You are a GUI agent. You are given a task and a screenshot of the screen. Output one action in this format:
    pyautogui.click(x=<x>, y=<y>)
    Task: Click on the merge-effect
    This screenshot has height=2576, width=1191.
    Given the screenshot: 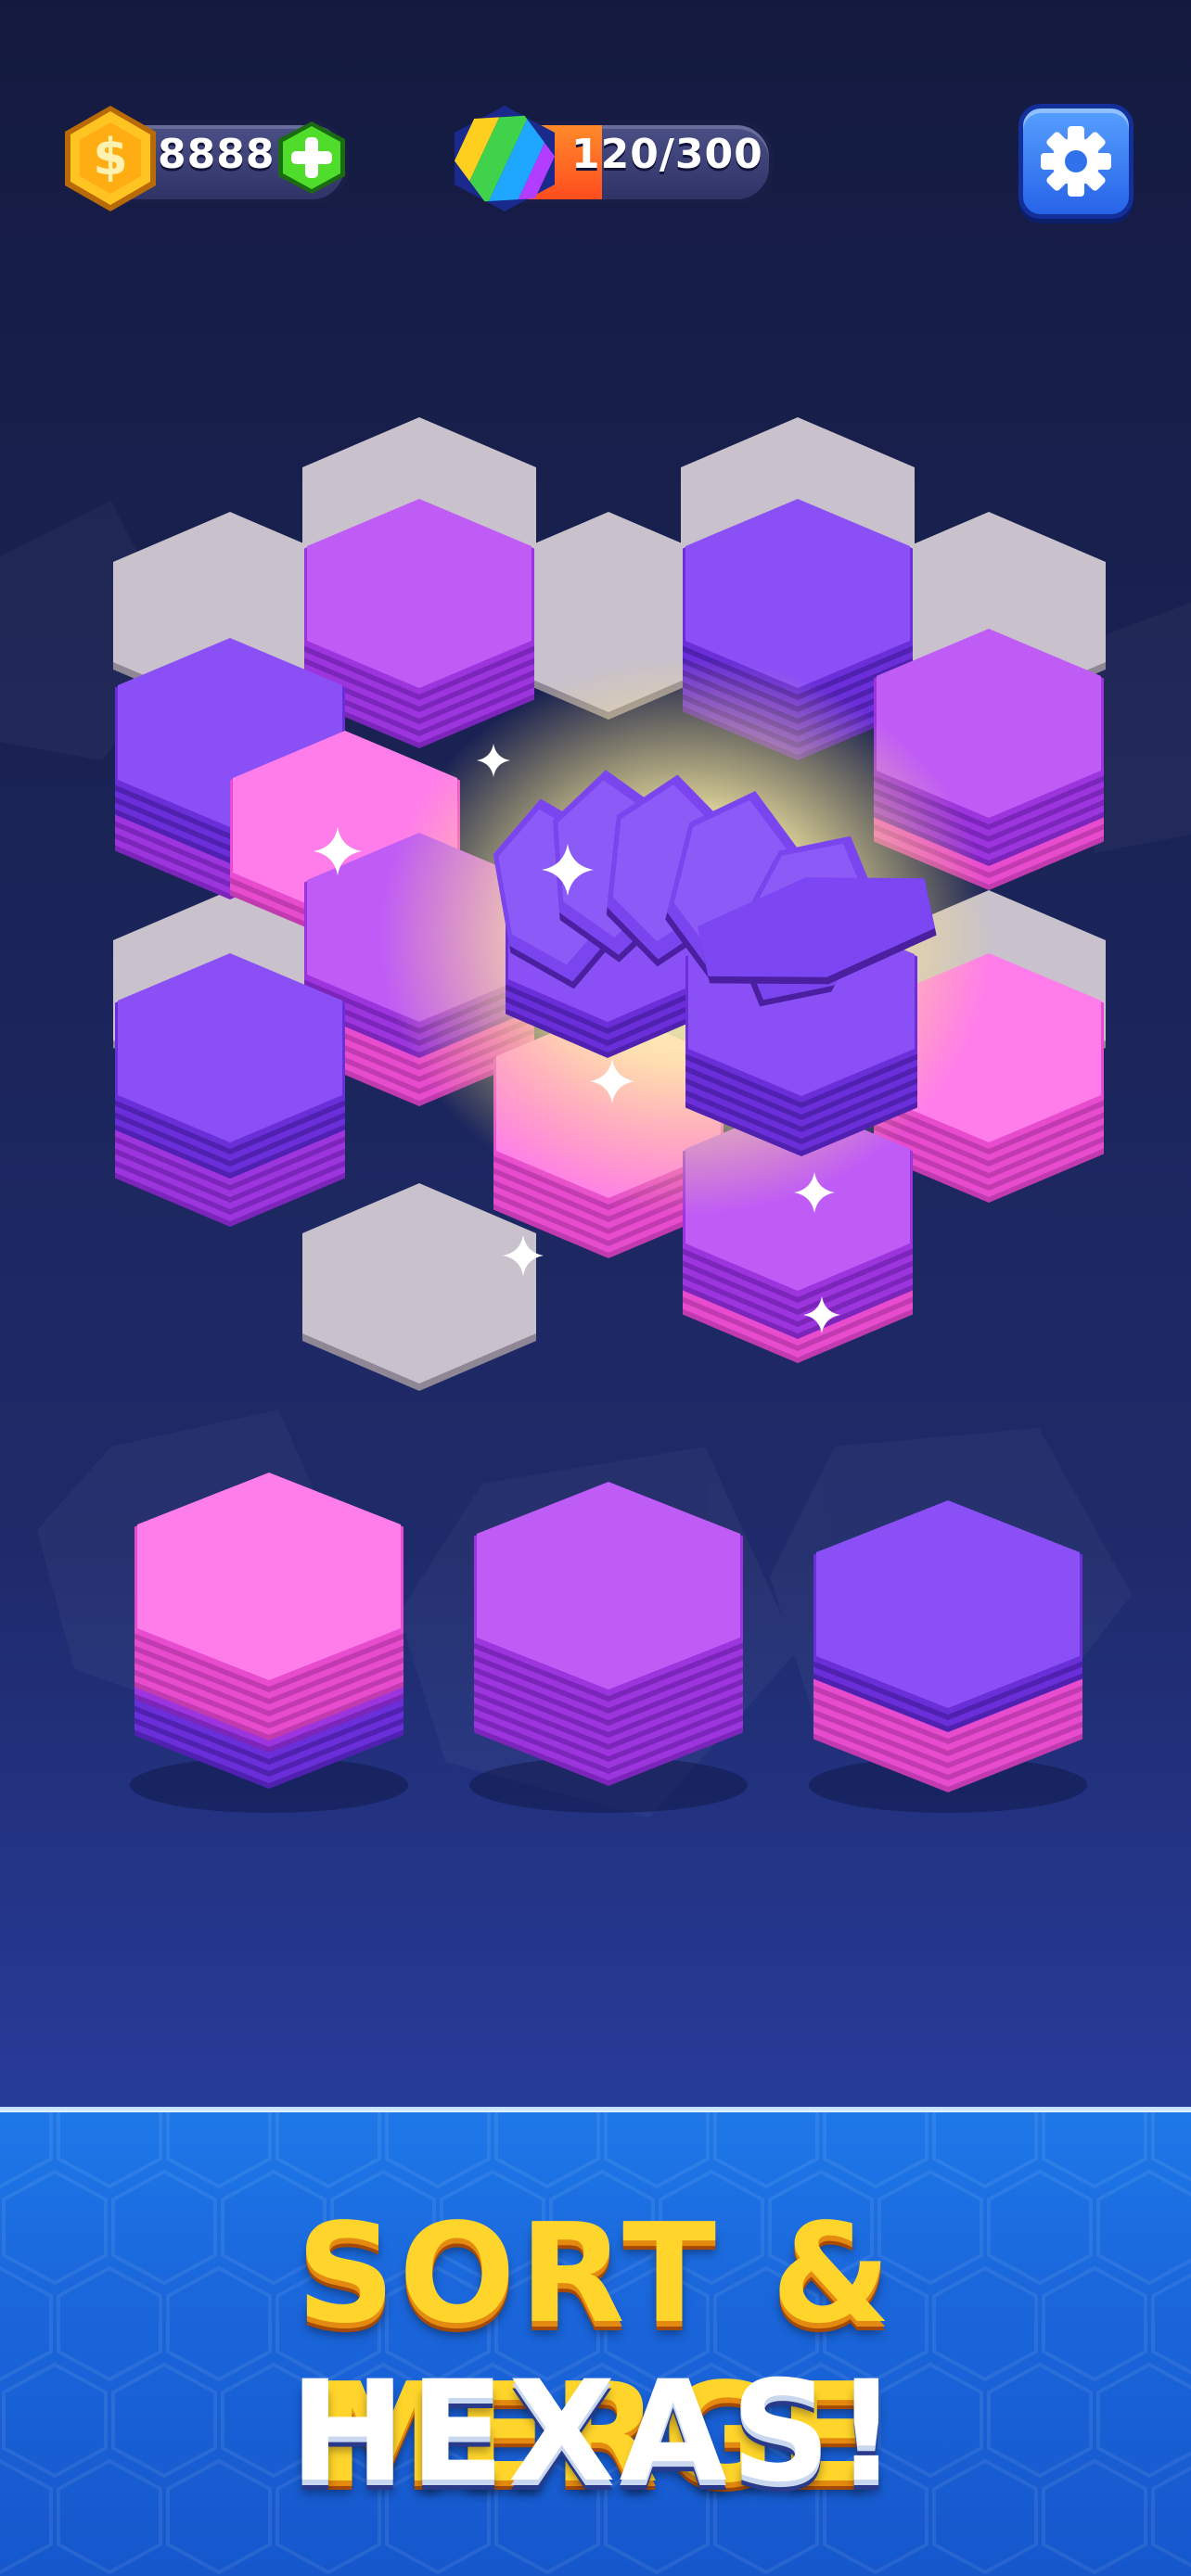 What is the action you would take?
    pyautogui.click(x=686, y=937)
    